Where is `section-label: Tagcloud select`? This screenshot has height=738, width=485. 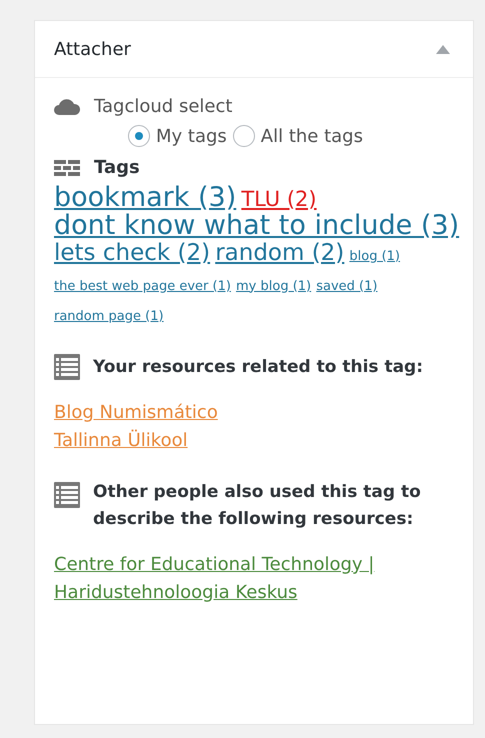
section-label: Tagcloud select is located at coordinates (163, 106).